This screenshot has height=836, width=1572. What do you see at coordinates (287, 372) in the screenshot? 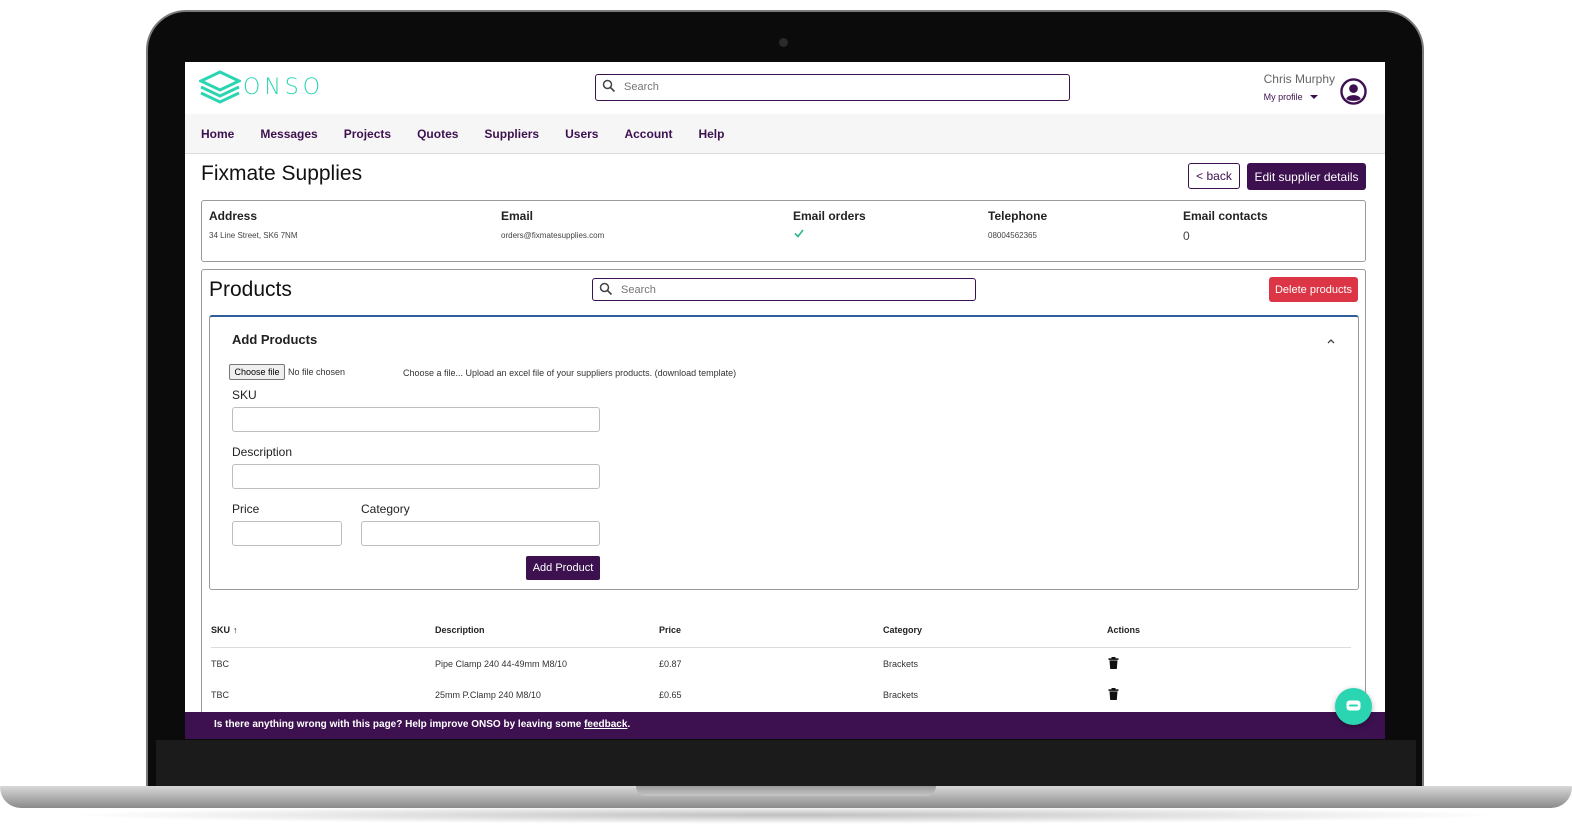
I see `file-upload-row: Choose file No file chosen` at bounding box center [287, 372].